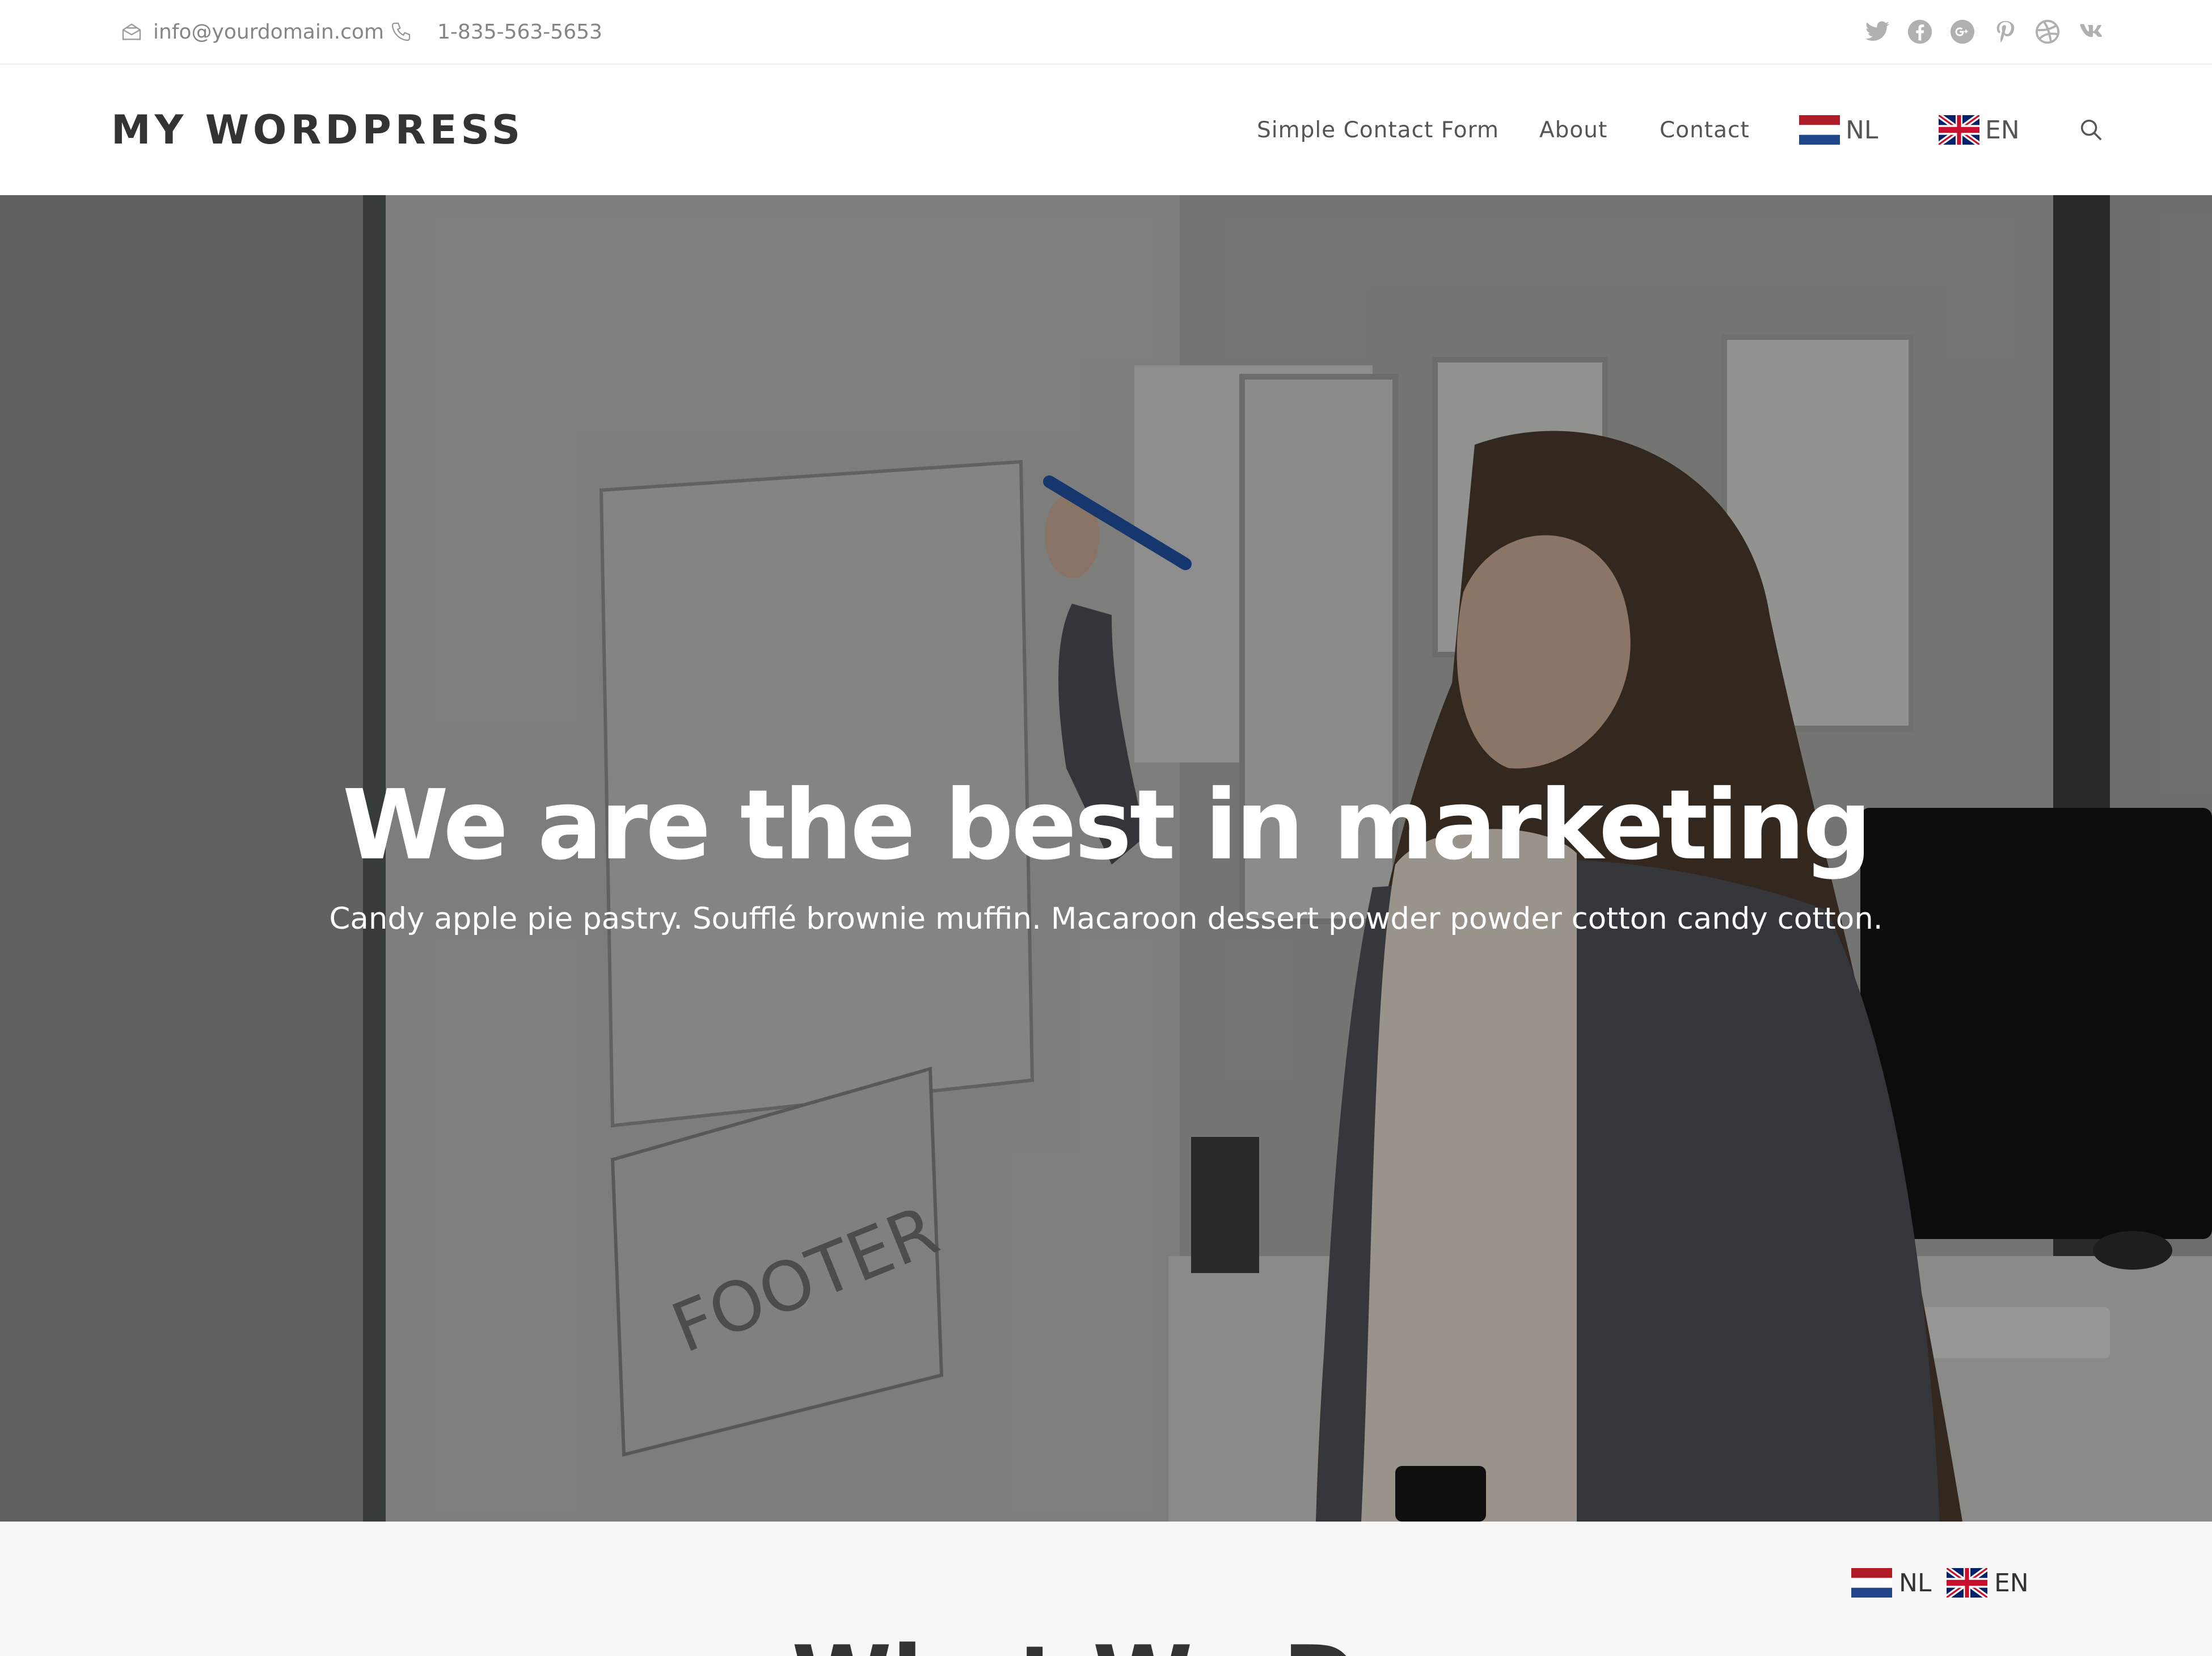 Image resolution: width=2212 pixels, height=1656 pixels. I want to click on phone-text: 1-835-563-5653, so click(519, 32).